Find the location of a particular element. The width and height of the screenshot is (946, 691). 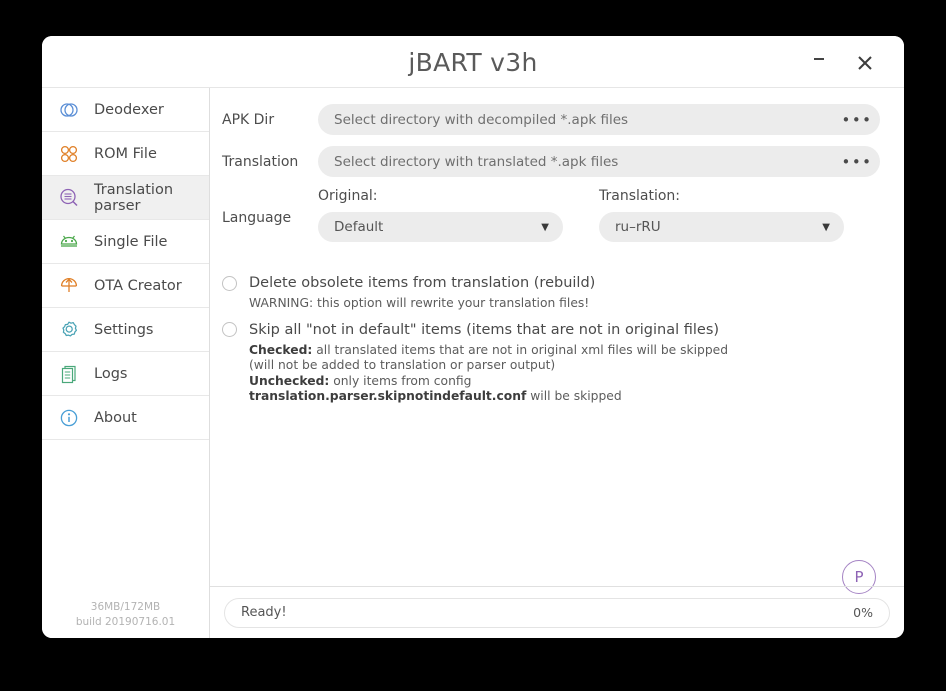

sidebar-item-label: Single File is located at coordinates (131, 241).